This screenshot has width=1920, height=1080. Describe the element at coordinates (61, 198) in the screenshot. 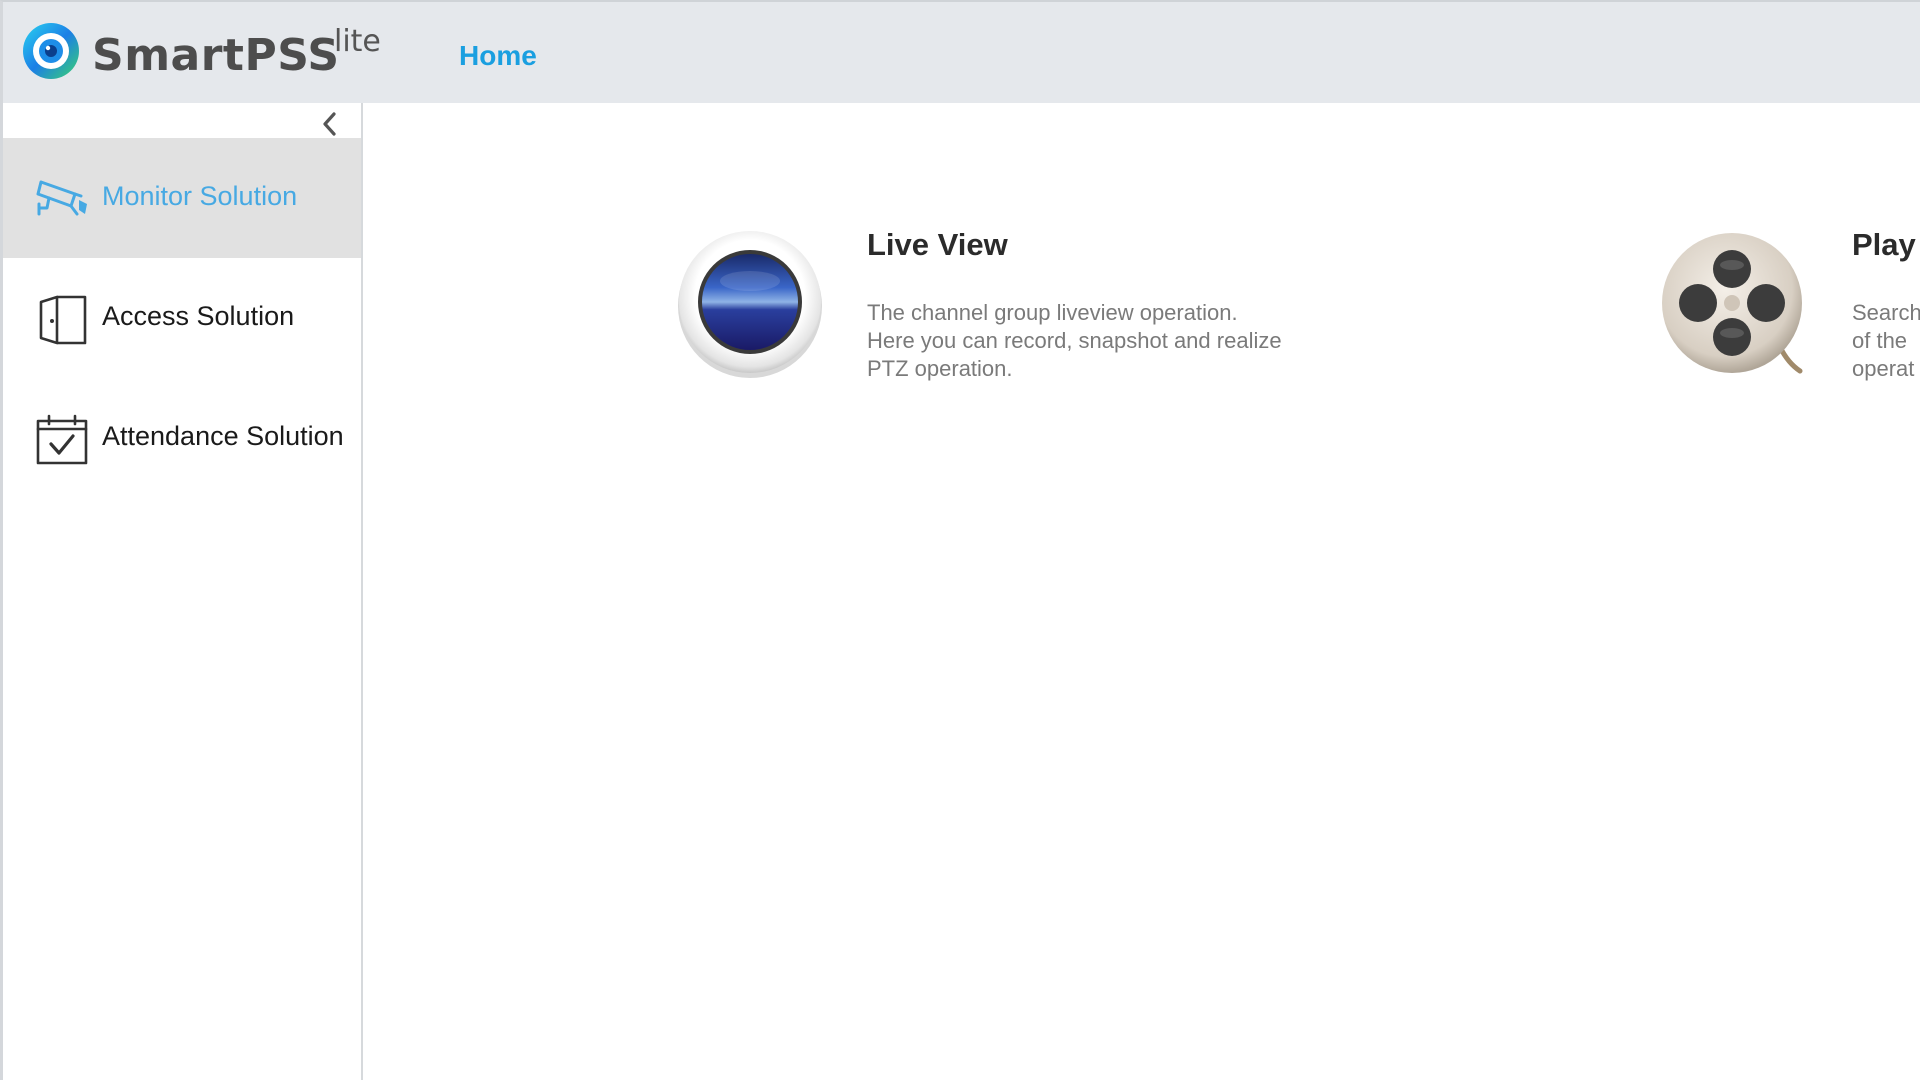

I see `surveillance-camera-icon` at that location.